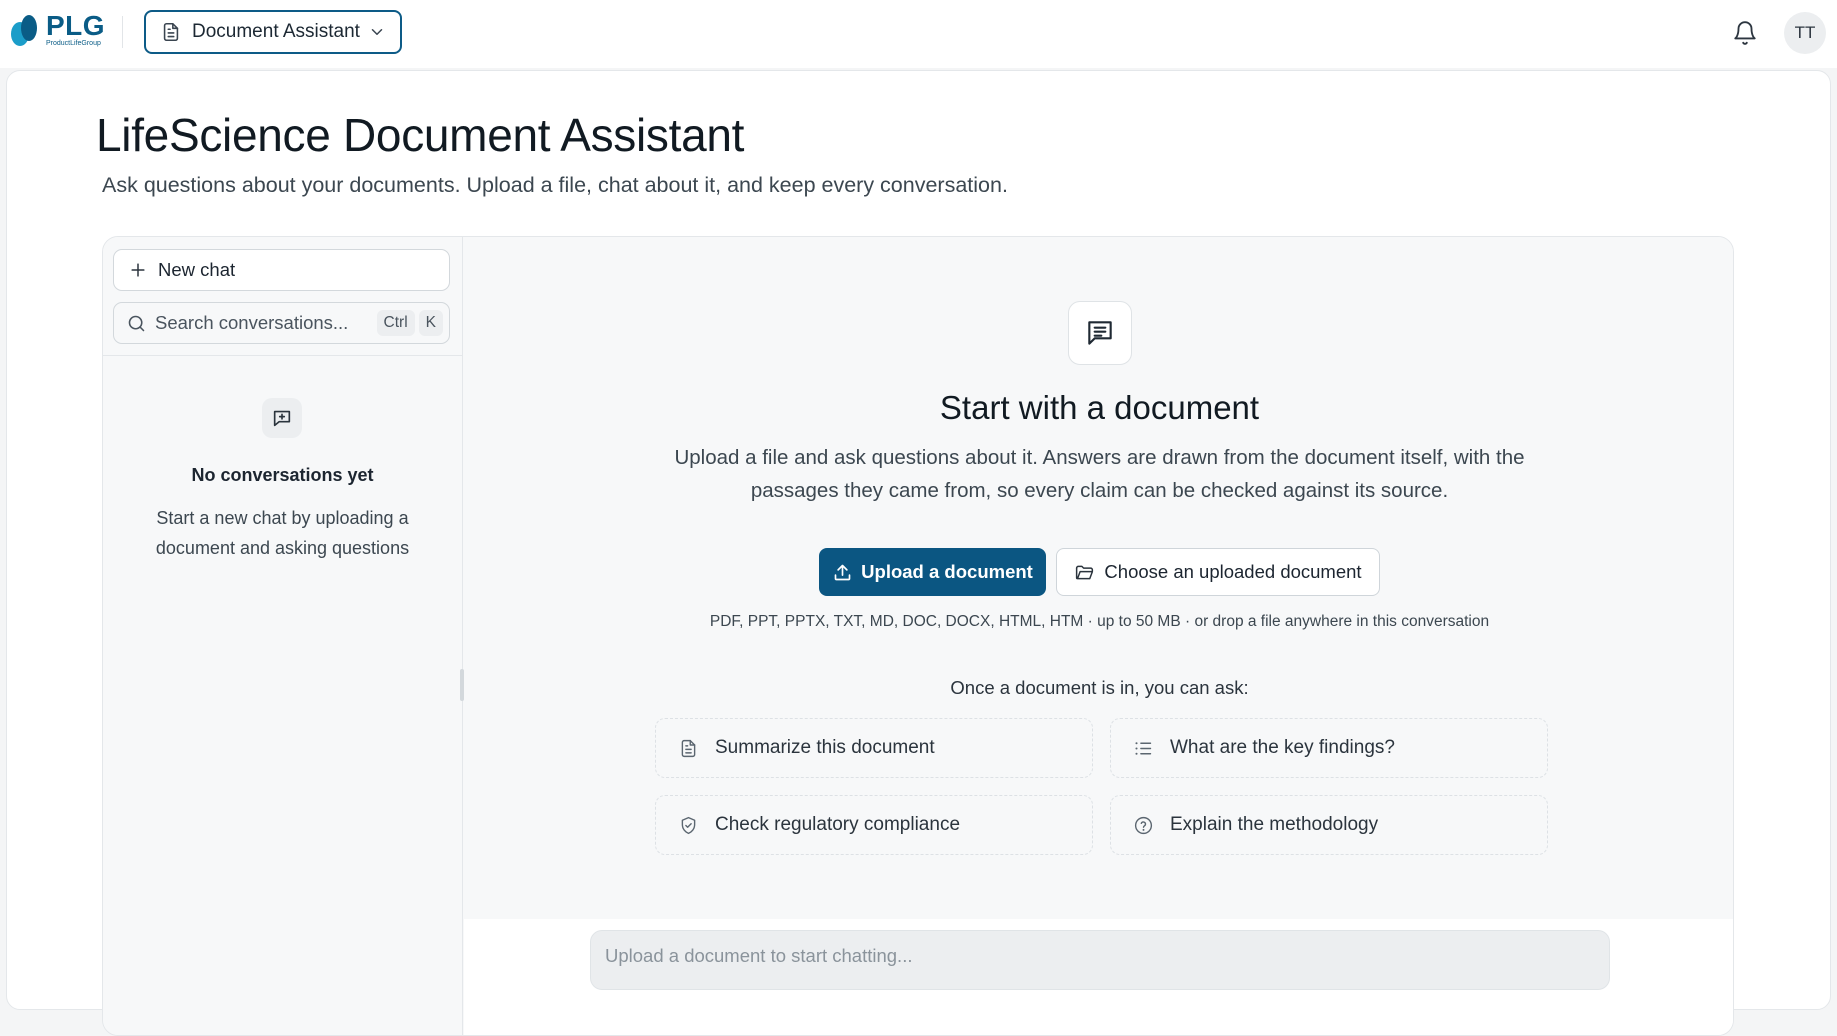 The image size is (1837, 1036). I want to click on empty-conversations-icon-badge, so click(282, 418).